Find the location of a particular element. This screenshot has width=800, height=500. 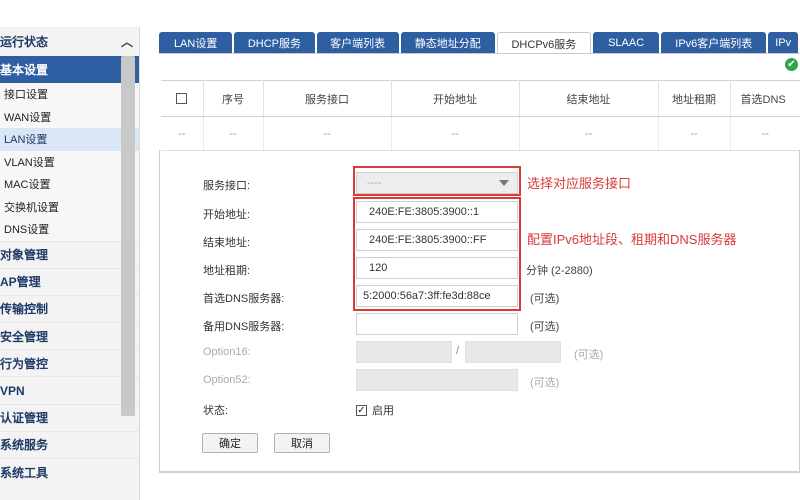

option16-input-a is located at coordinates (404, 352).